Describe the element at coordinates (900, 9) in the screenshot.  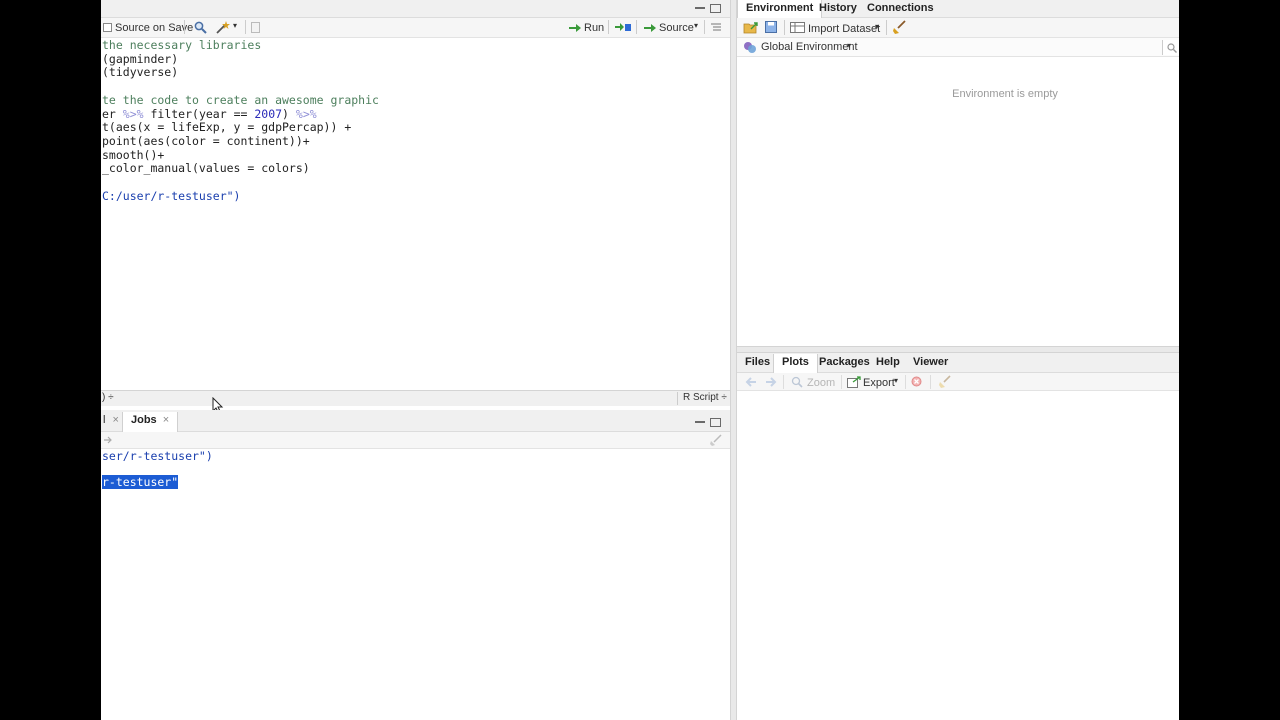
I see `tab-connections: Connections` at that location.